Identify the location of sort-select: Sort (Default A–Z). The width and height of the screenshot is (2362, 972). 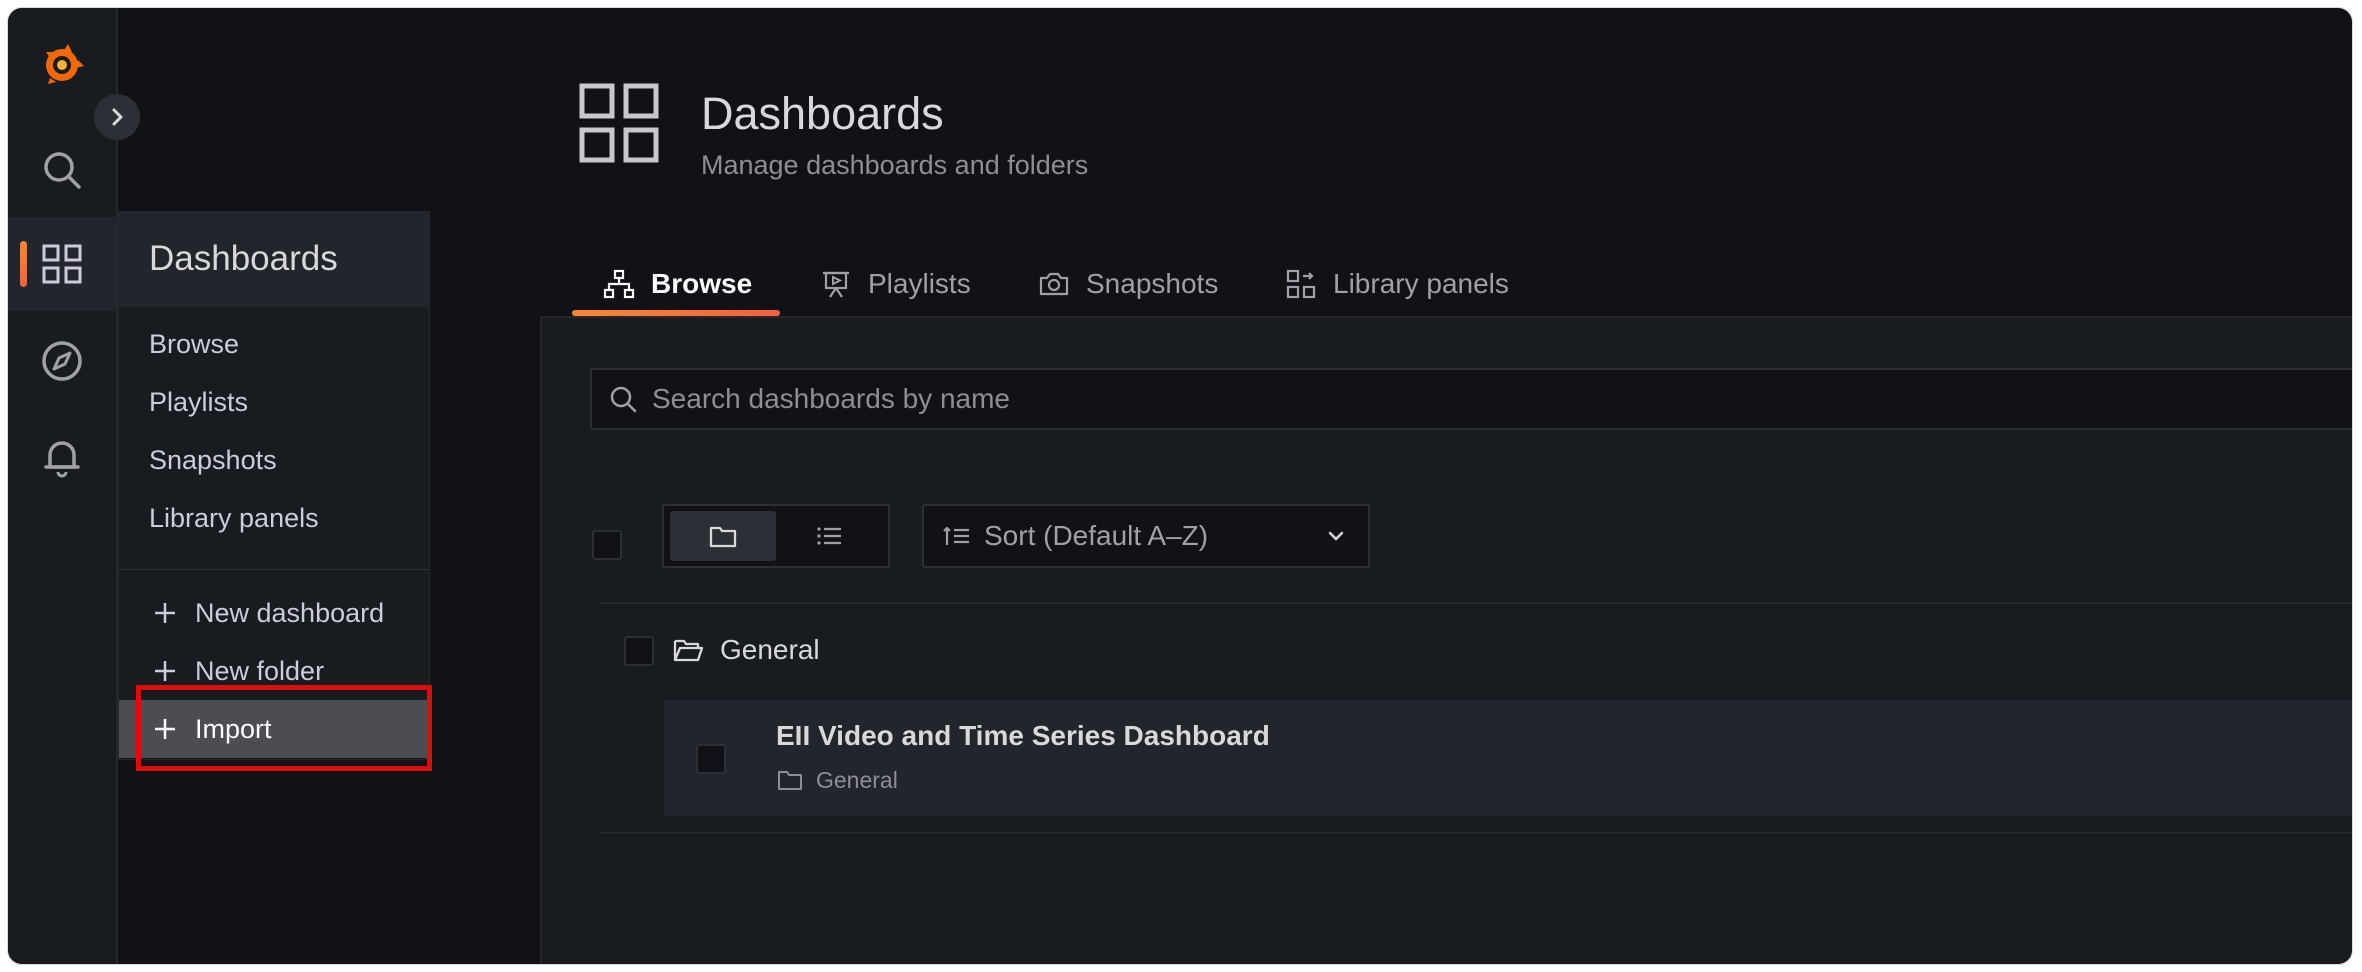
(1146, 536).